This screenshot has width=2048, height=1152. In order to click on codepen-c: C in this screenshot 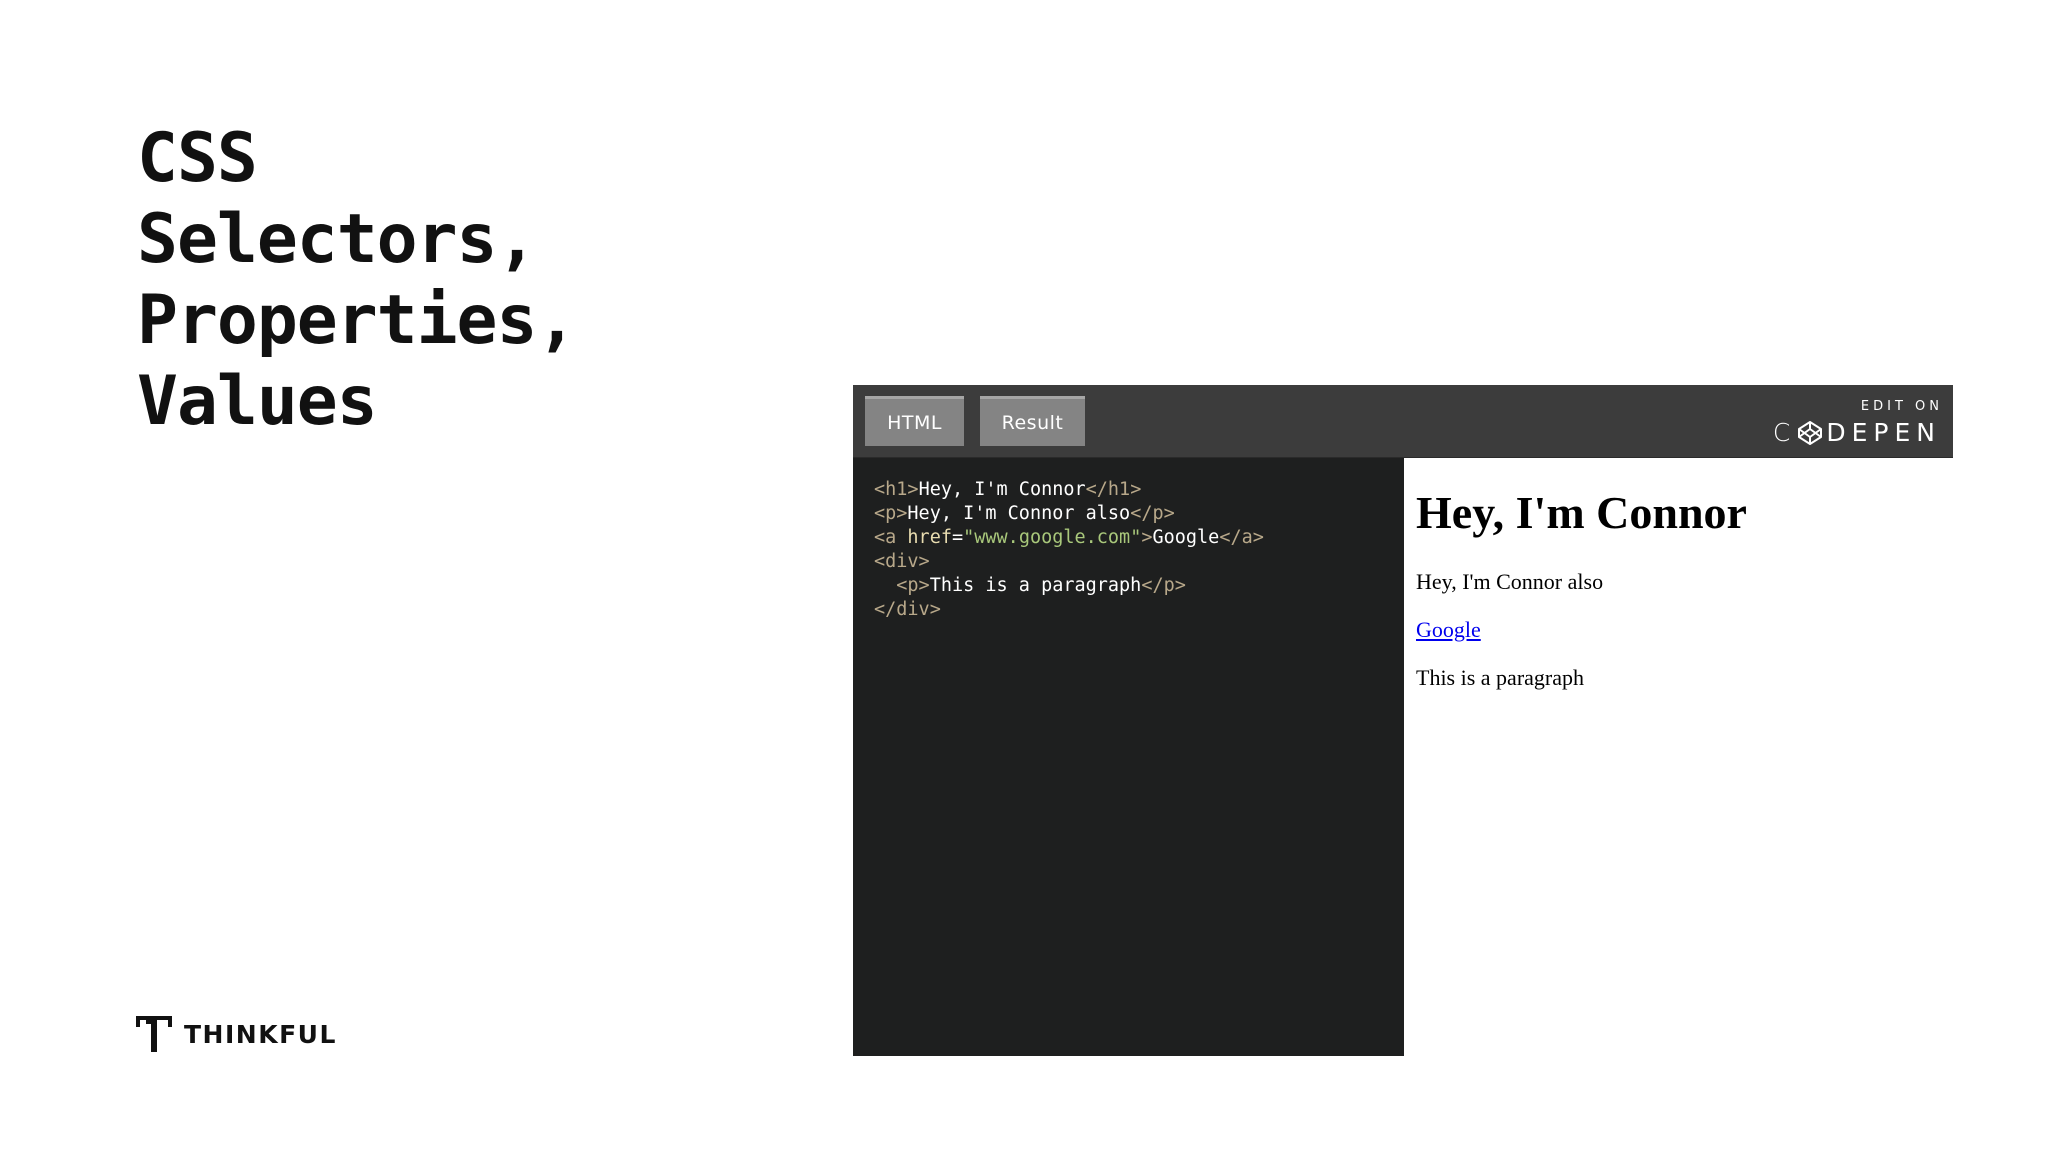, I will do `click(1783, 432)`.